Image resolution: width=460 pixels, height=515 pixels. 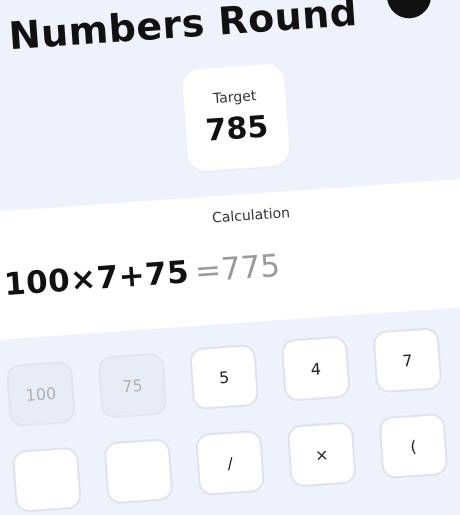 What do you see at coordinates (230, 463) in the screenshot?
I see `operator-tile-divide: /` at bounding box center [230, 463].